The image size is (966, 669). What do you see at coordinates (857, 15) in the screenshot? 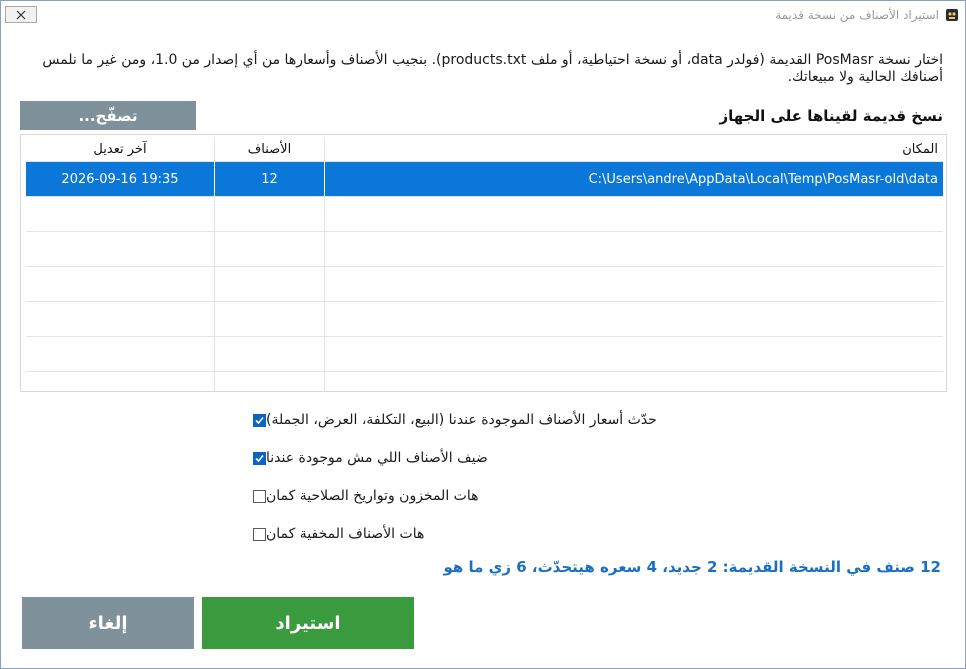
I see `window-title: استيراد الأصناف من نسخة قديمة` at bounding box center [857, 15].